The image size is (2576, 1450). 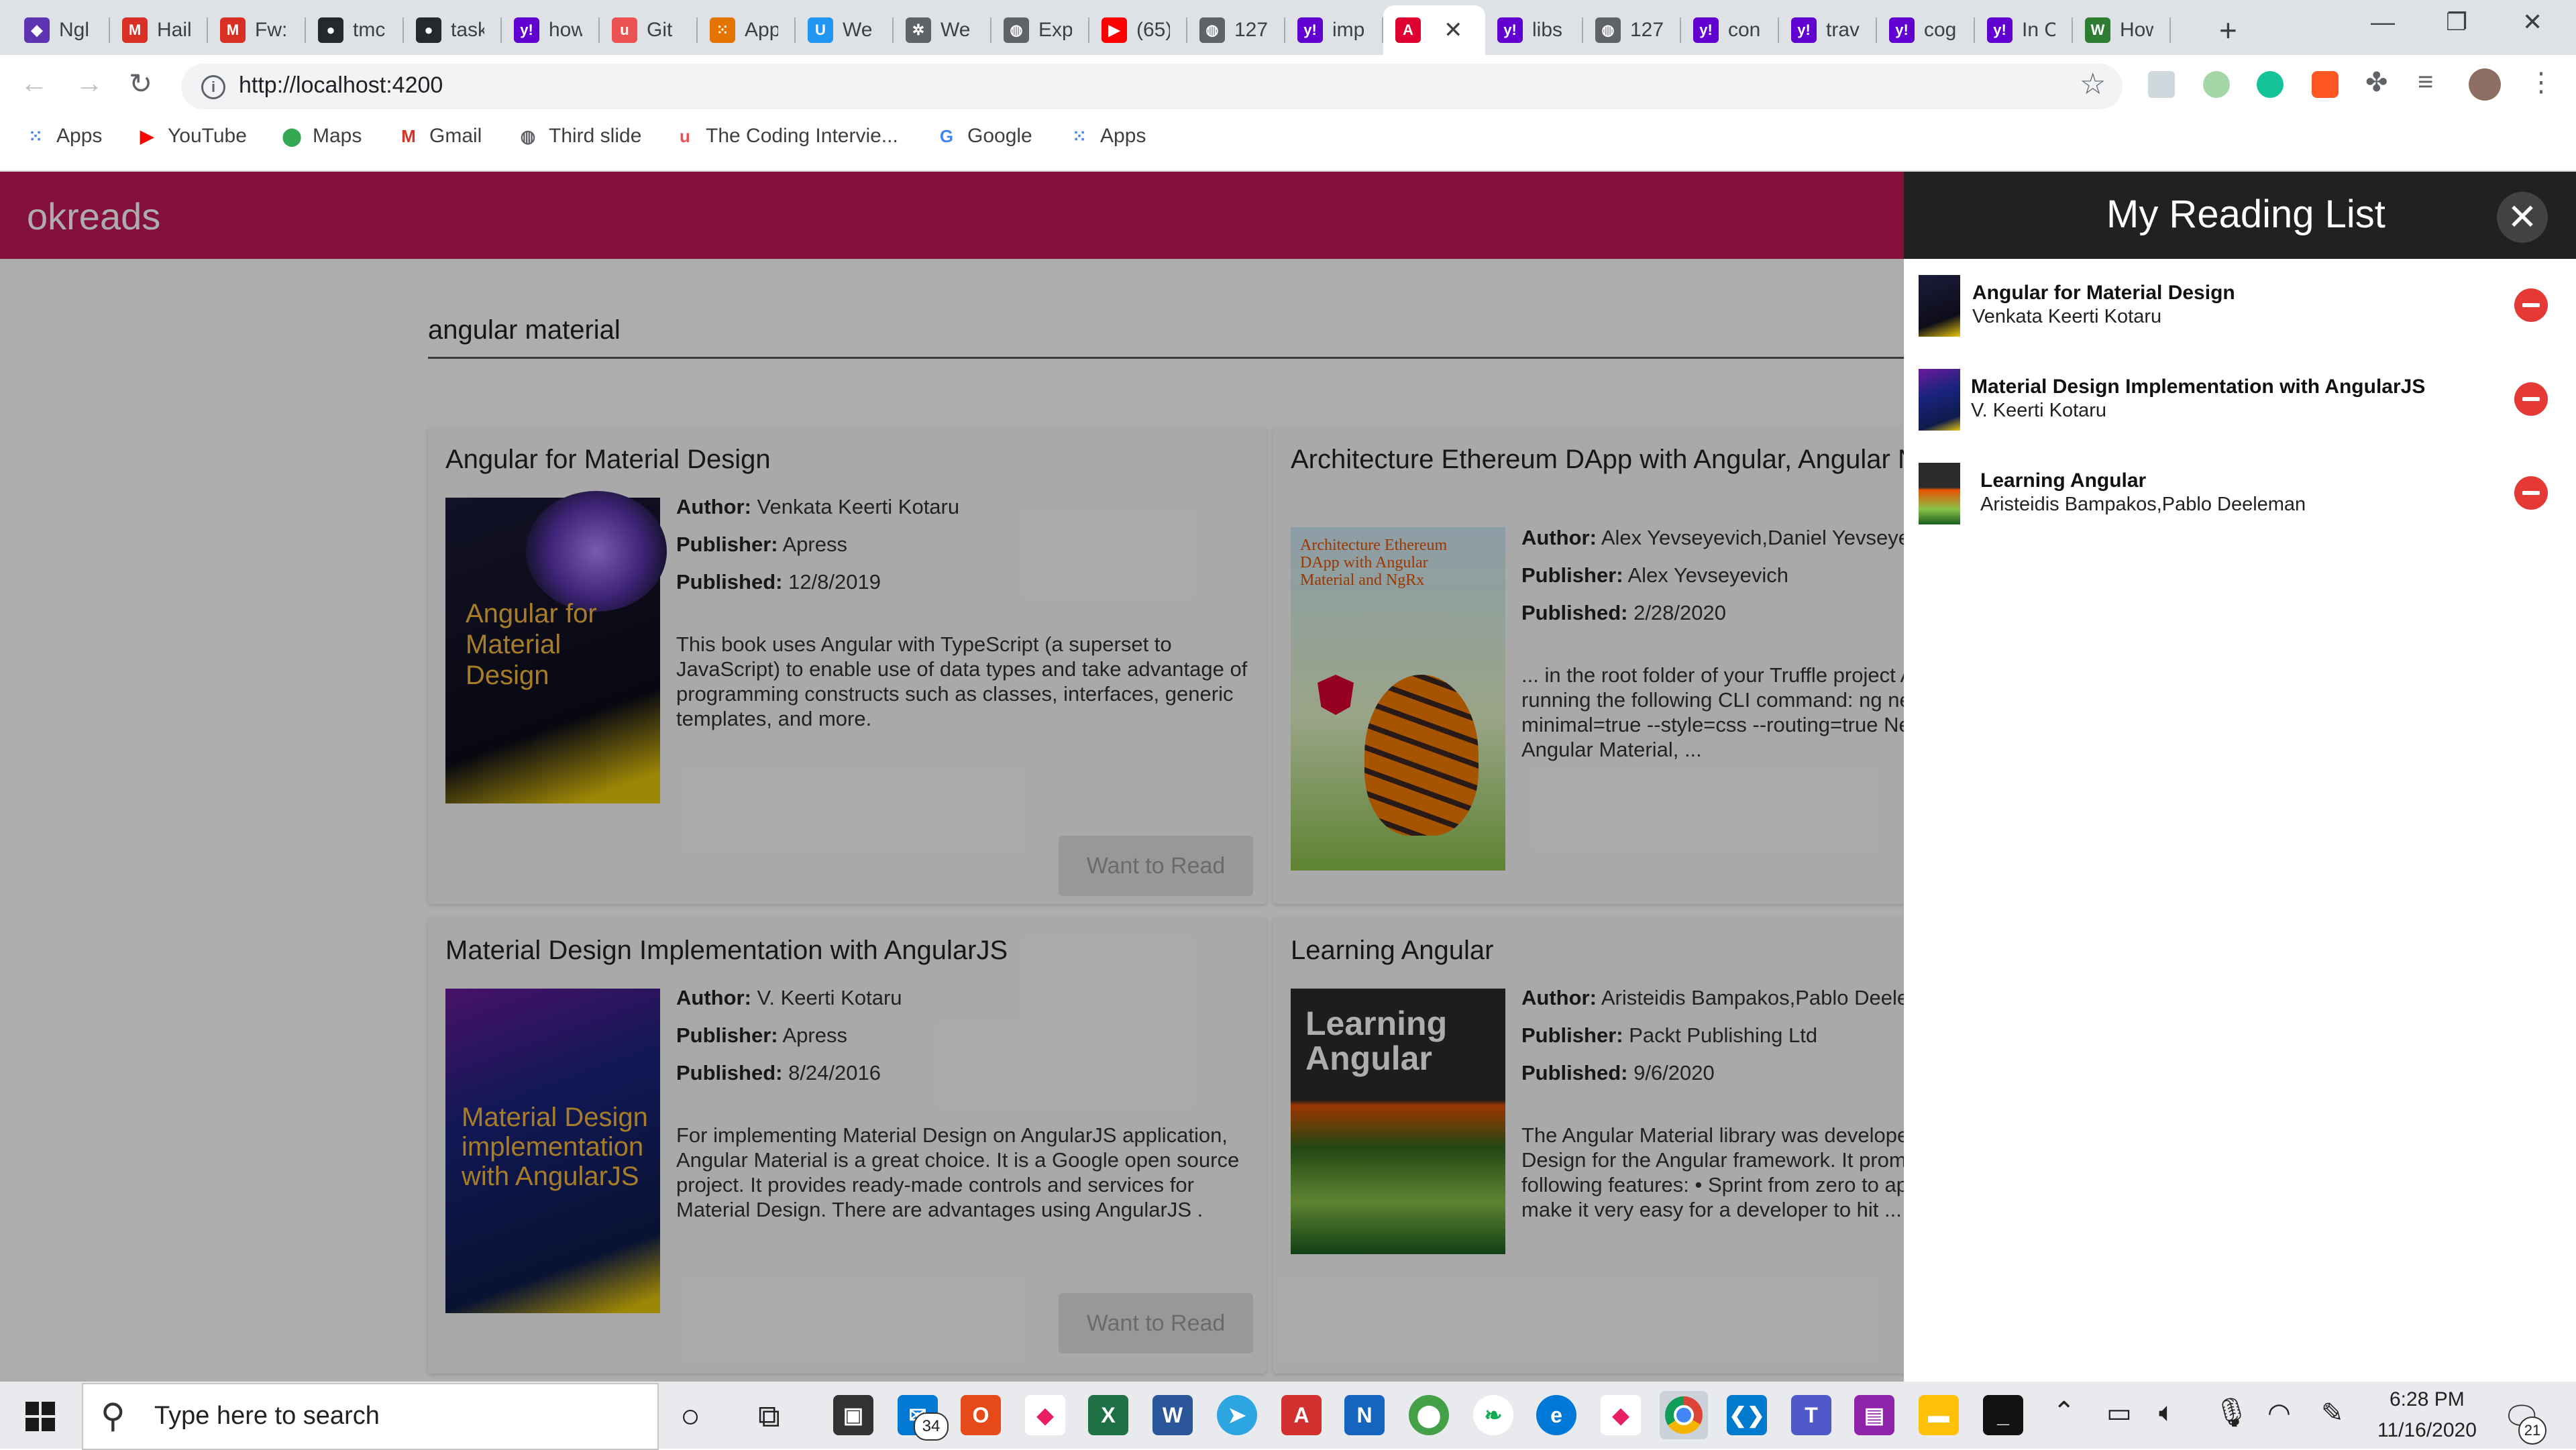 What do you see at coordinates (1153, 30) in the screenshot?
I see `tab-title: (65)` at bounding box center [1153, 30].